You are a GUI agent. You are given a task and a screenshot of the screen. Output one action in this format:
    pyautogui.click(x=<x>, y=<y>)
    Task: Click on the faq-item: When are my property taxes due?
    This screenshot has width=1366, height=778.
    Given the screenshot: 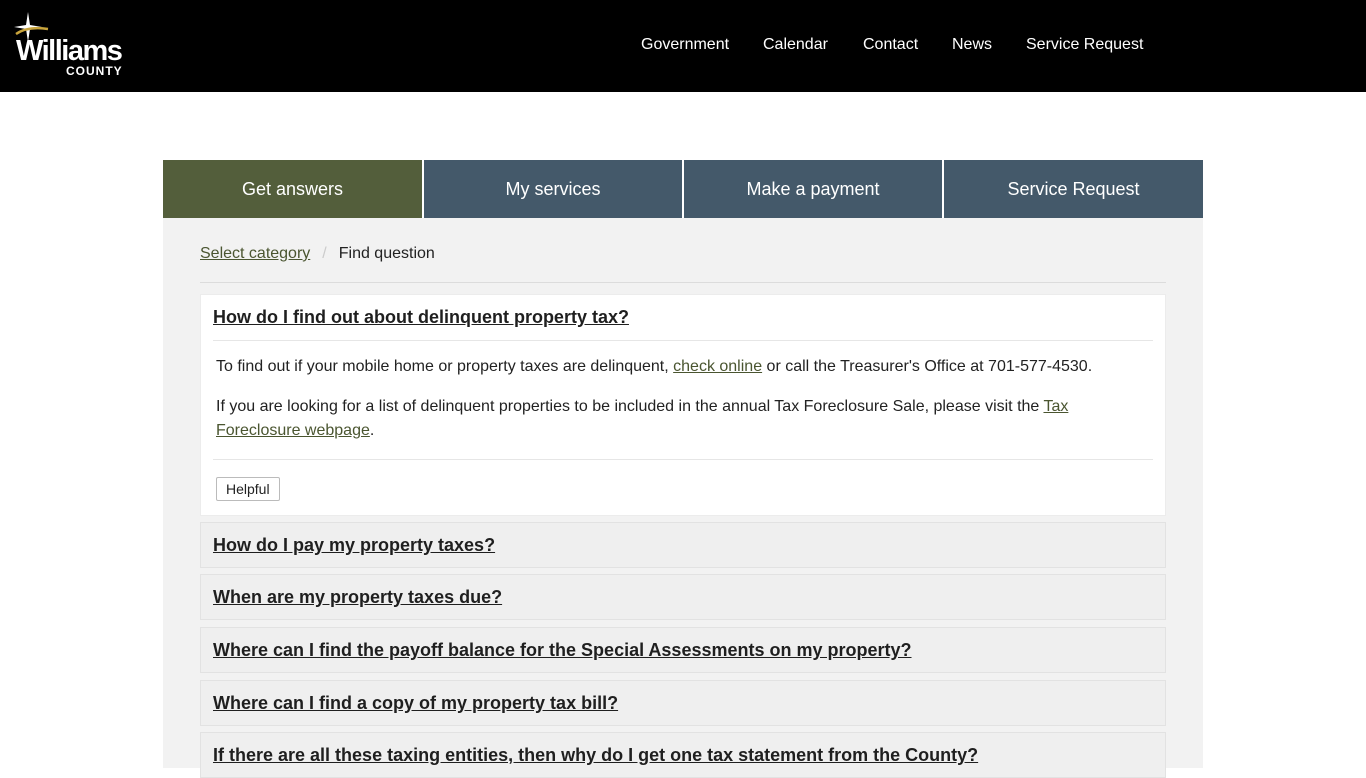 What is the action you would take?
    pyautogui.click(x=683, y=597)
    